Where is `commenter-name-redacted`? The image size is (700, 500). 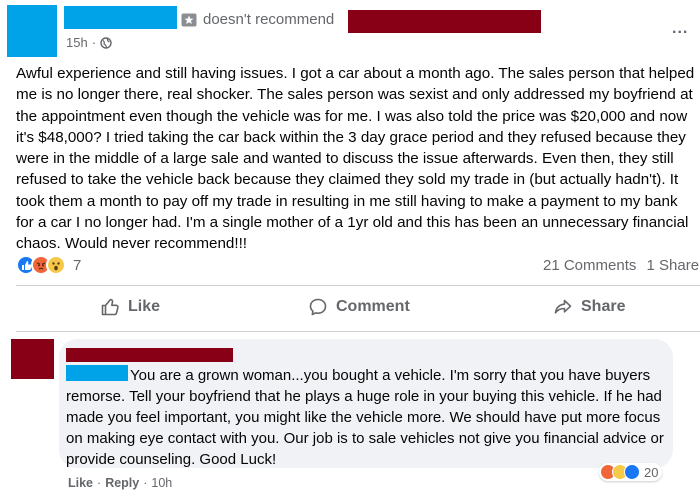
commenter-name-redacted is located at coordinates (149, 355).